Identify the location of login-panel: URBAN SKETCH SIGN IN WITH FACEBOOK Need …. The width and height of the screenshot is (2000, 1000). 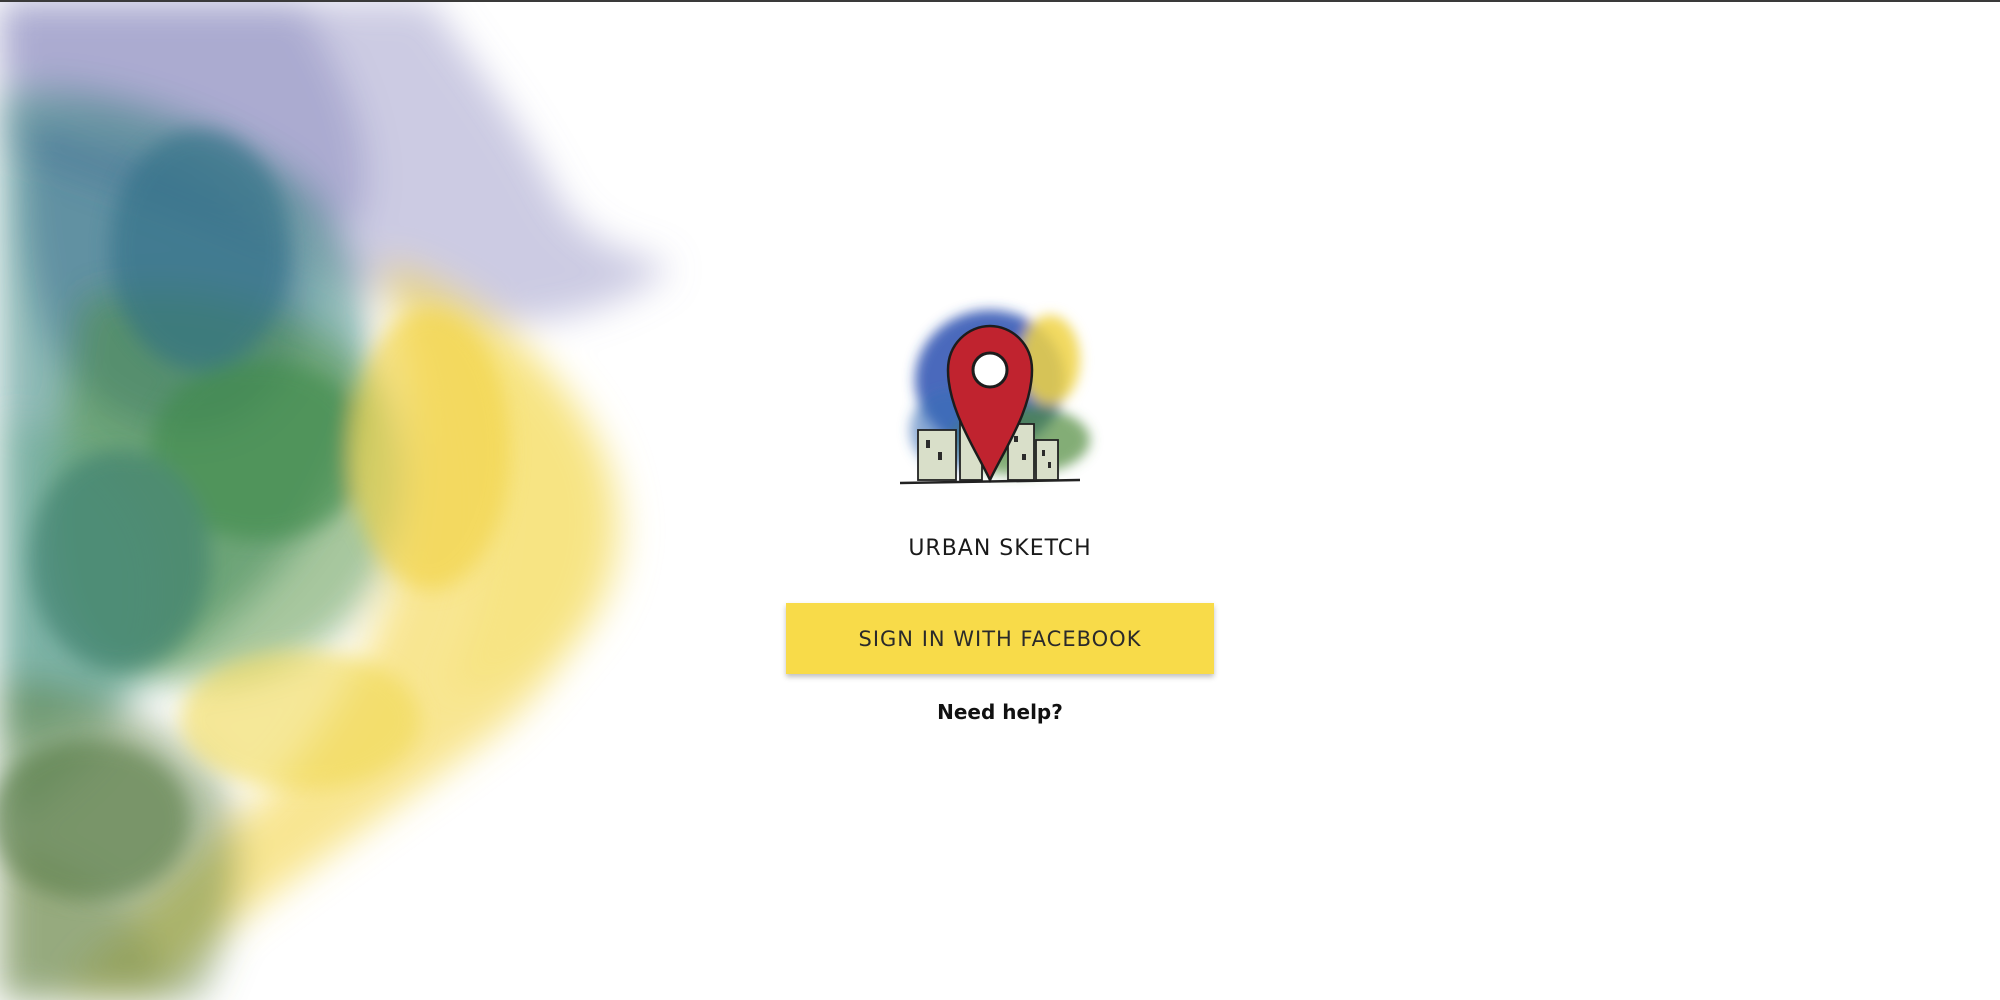
(1000, 515).